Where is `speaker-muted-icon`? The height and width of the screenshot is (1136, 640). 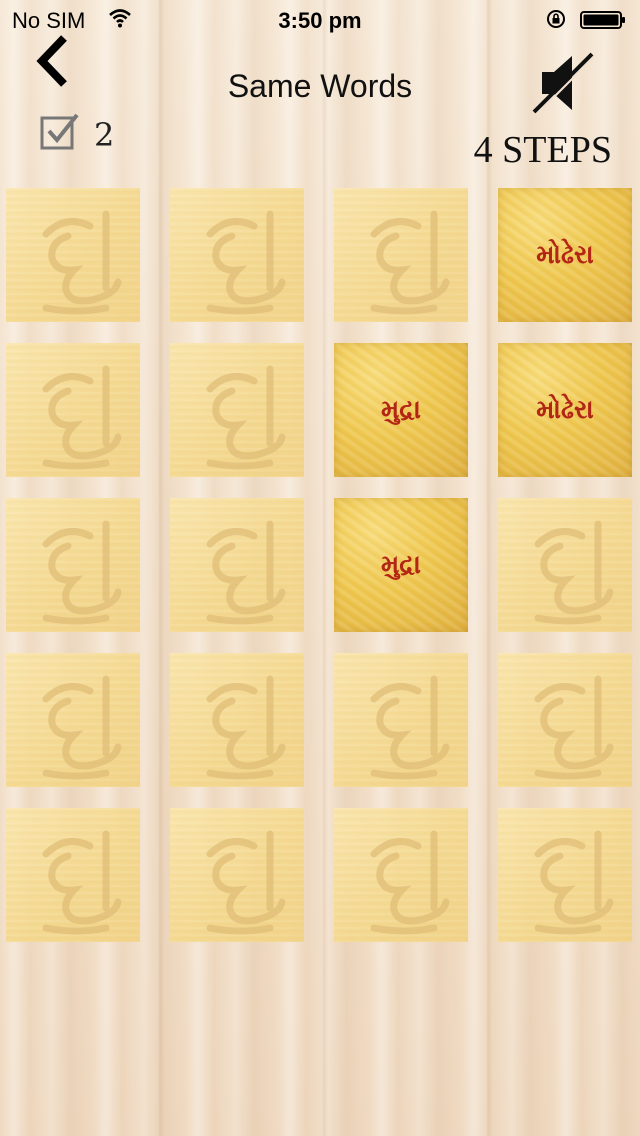
speaker-muted-icon is located at coordinates (563, 83).